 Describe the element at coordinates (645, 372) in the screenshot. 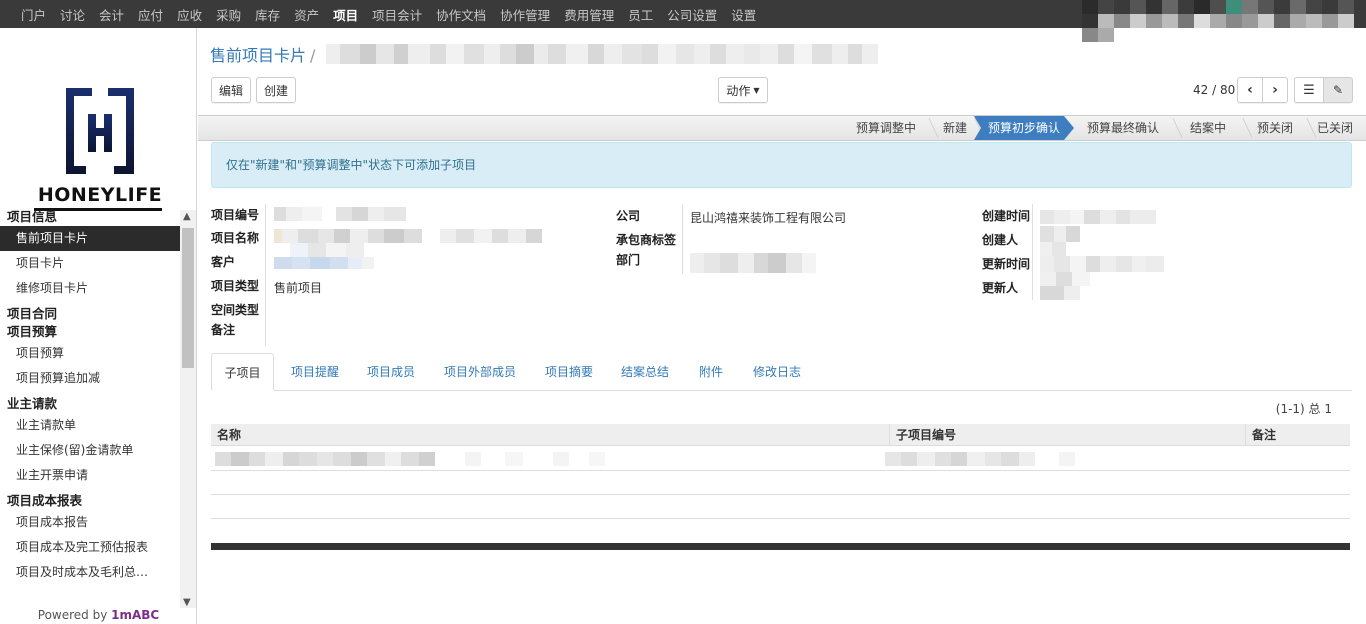

I see `tab-closing-summary: 结案总结` at that location.